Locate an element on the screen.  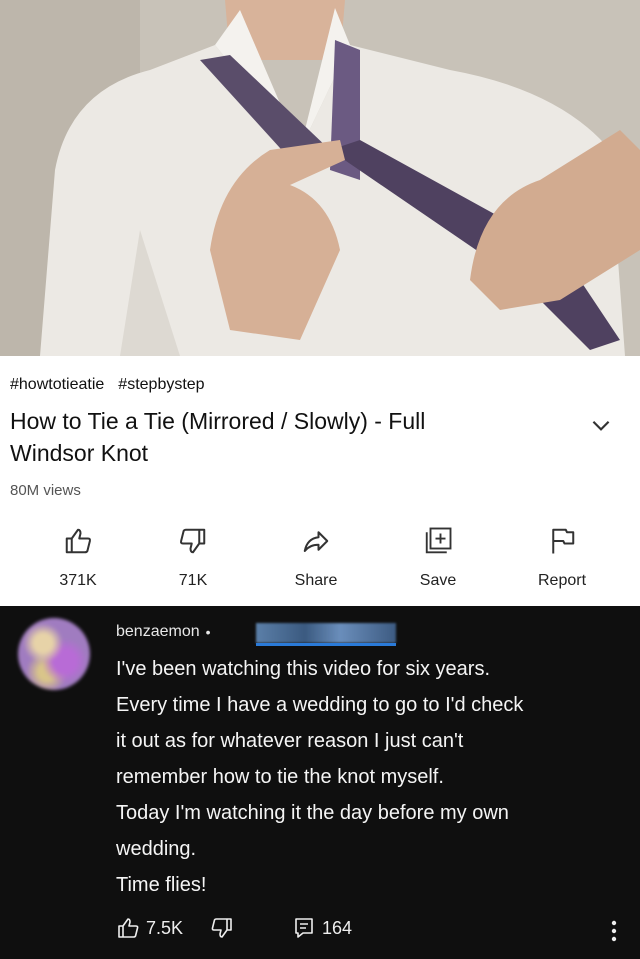
report-label: Report is located at coordinates (562, 580).